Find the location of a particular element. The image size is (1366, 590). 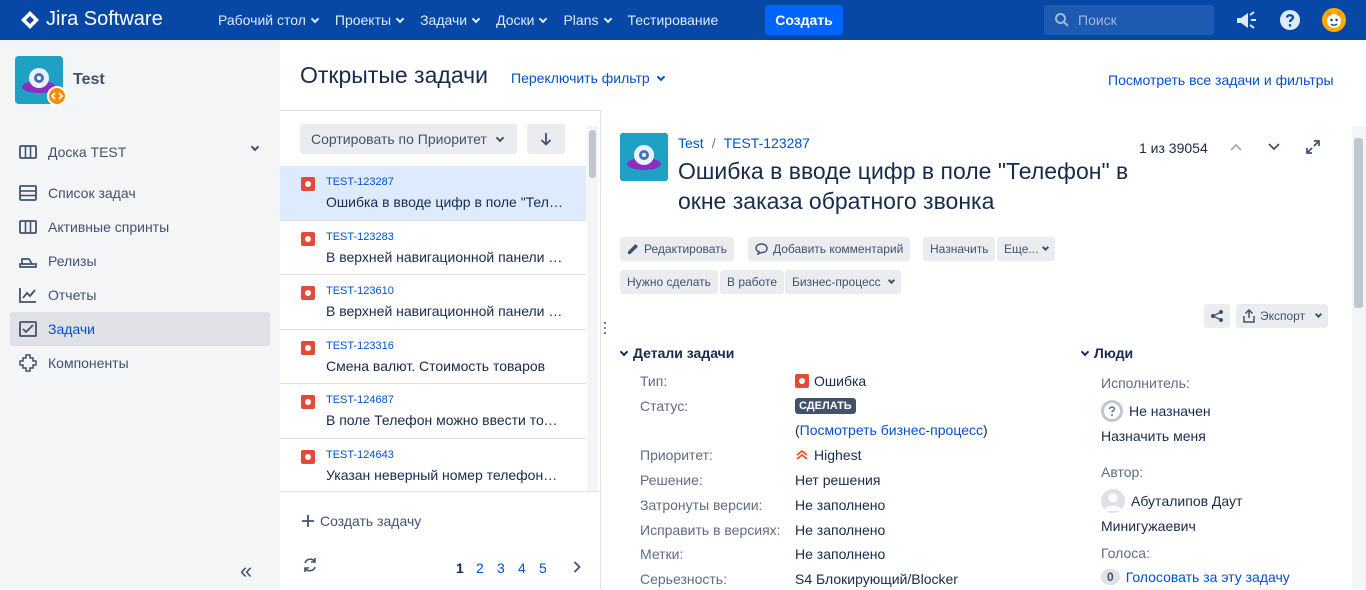

fix-versions-value: Не заполнено is located at coordinates (840, 530).